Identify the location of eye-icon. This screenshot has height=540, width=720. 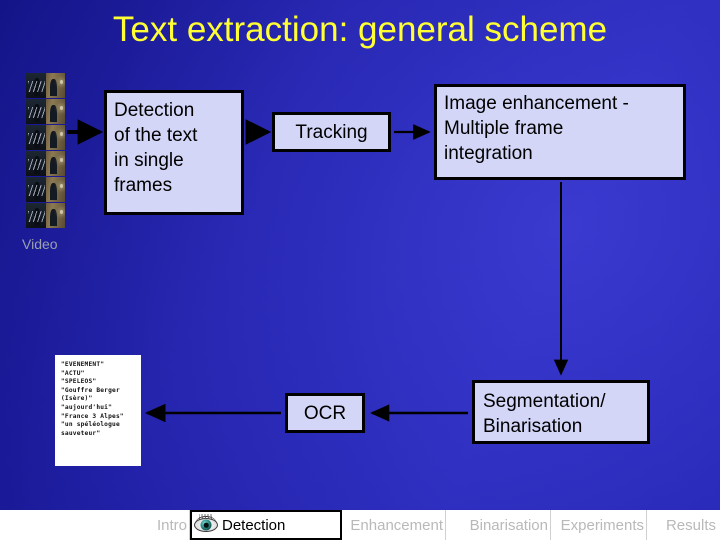
(206, 523).